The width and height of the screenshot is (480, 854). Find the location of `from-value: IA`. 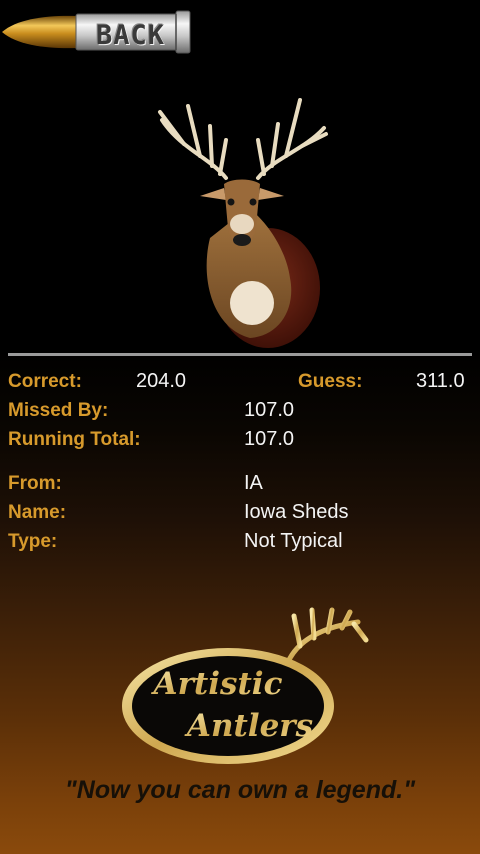

from-value: IA is located at coordinates (253, 483).